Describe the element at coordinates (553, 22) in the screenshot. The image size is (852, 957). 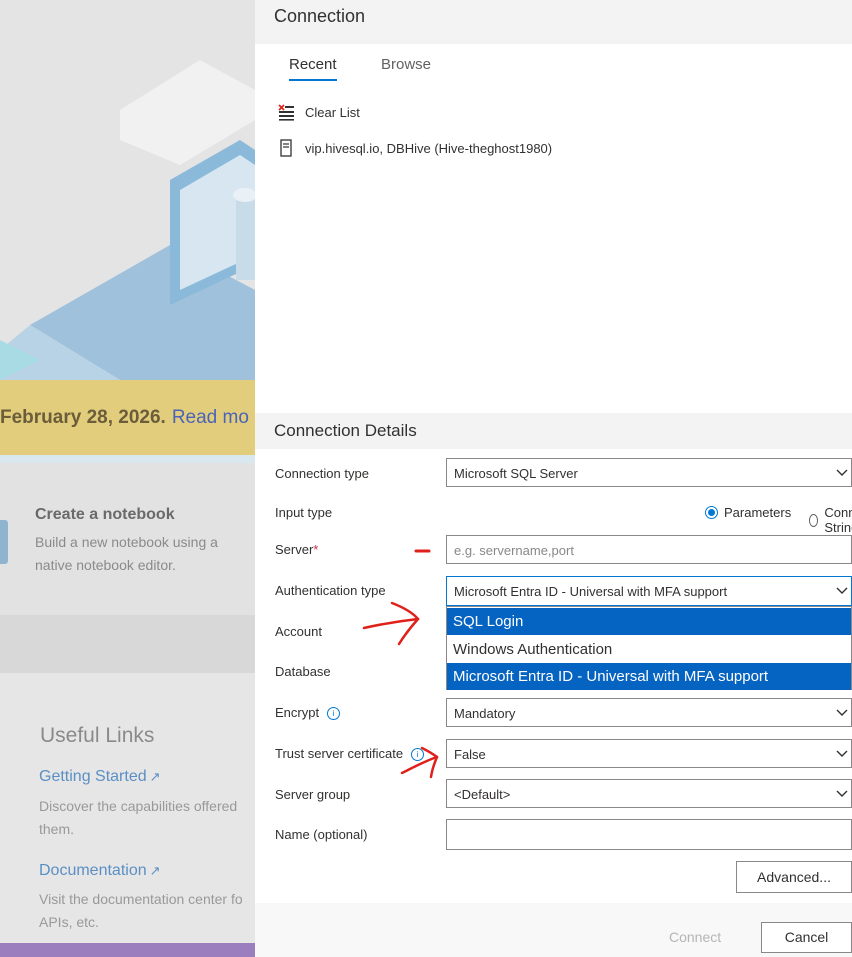
I see `dialog-header: Connection` at that location.